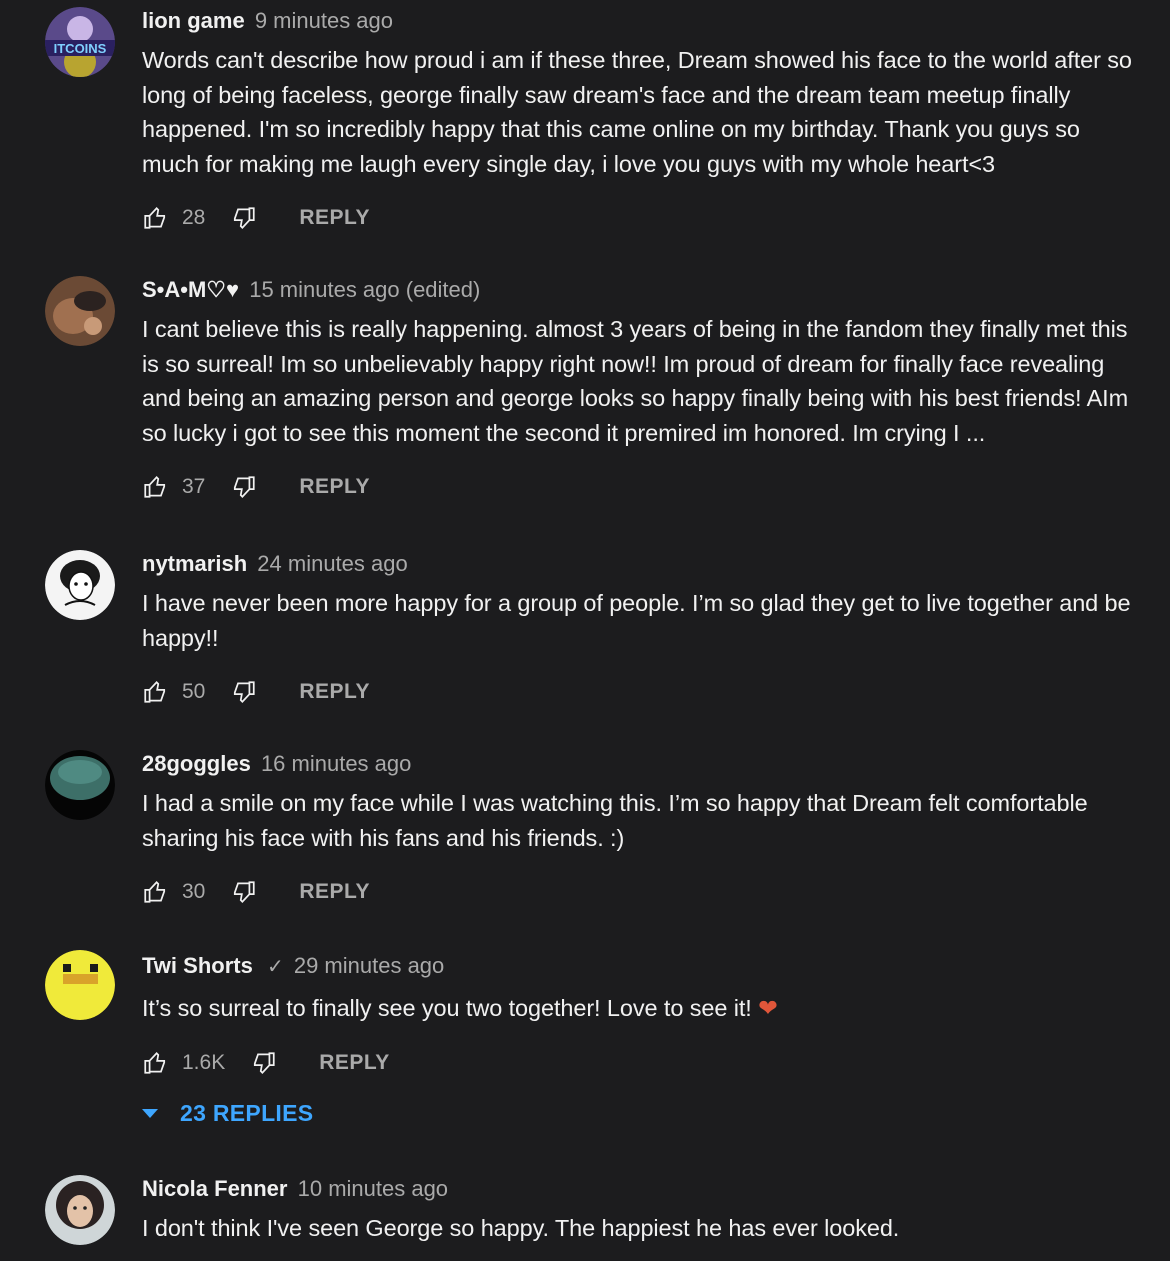  I want to click on view-replies-button: 23 REPLIES, so click(227, 1113).